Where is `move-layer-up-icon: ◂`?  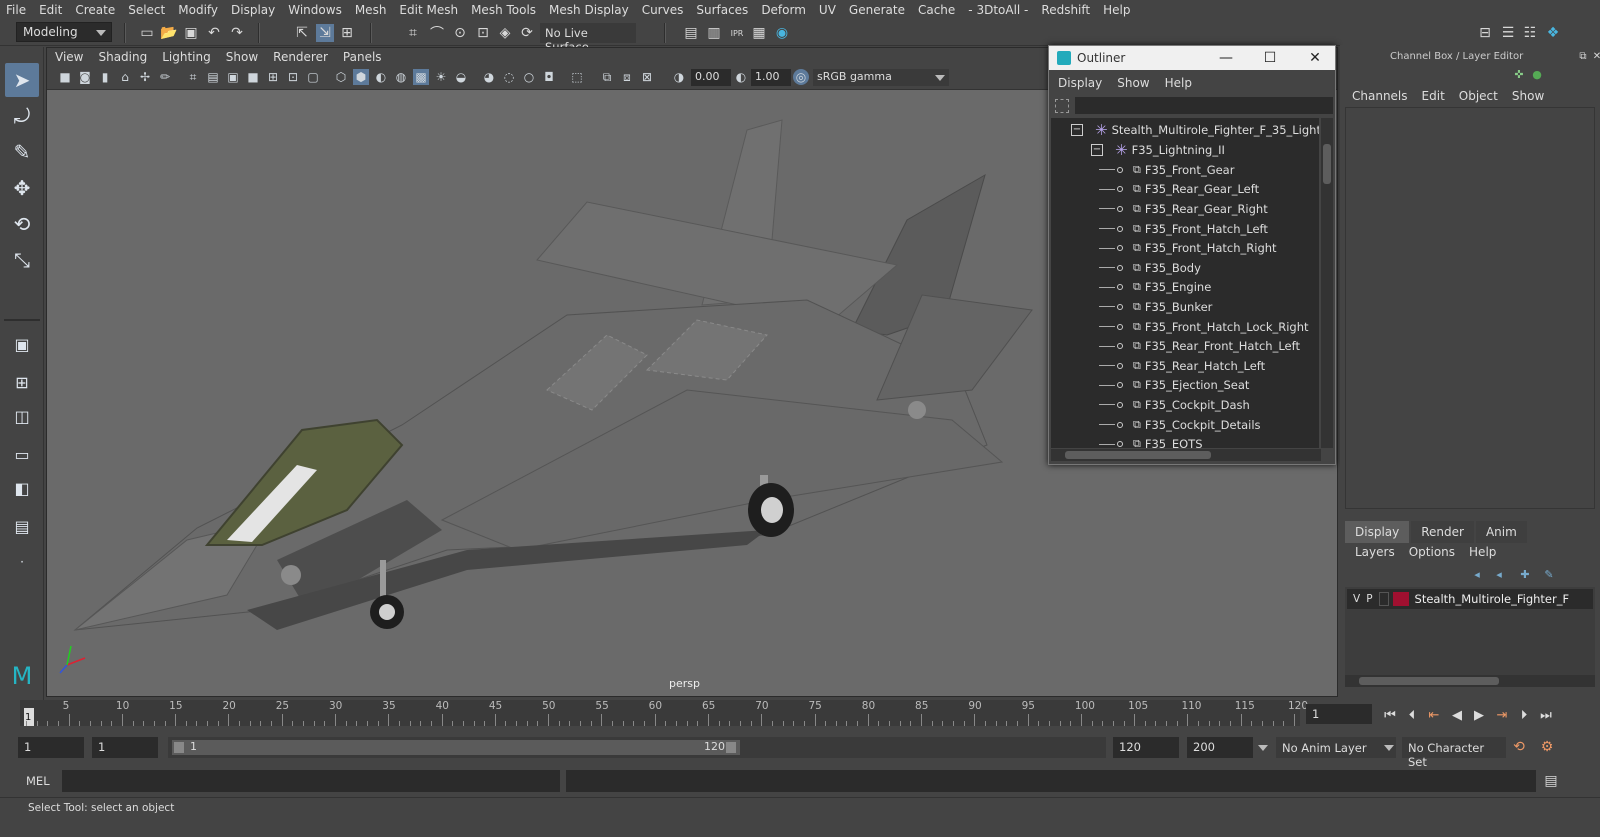
move-layer-up-icon: ◂ is located at coordinates (1477, 574).